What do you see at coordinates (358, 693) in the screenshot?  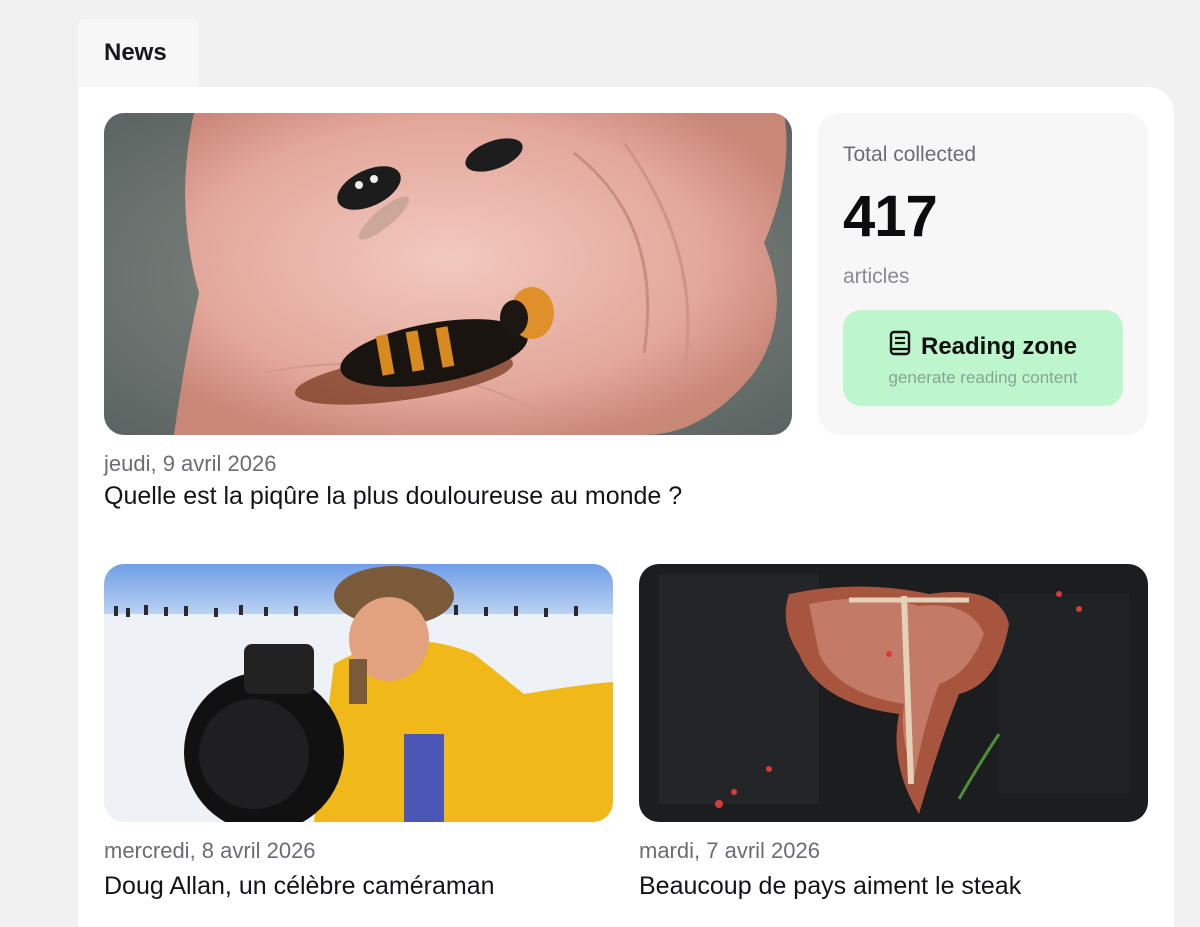 I see `article-image-cameraman` at bounding box center [358, 693].